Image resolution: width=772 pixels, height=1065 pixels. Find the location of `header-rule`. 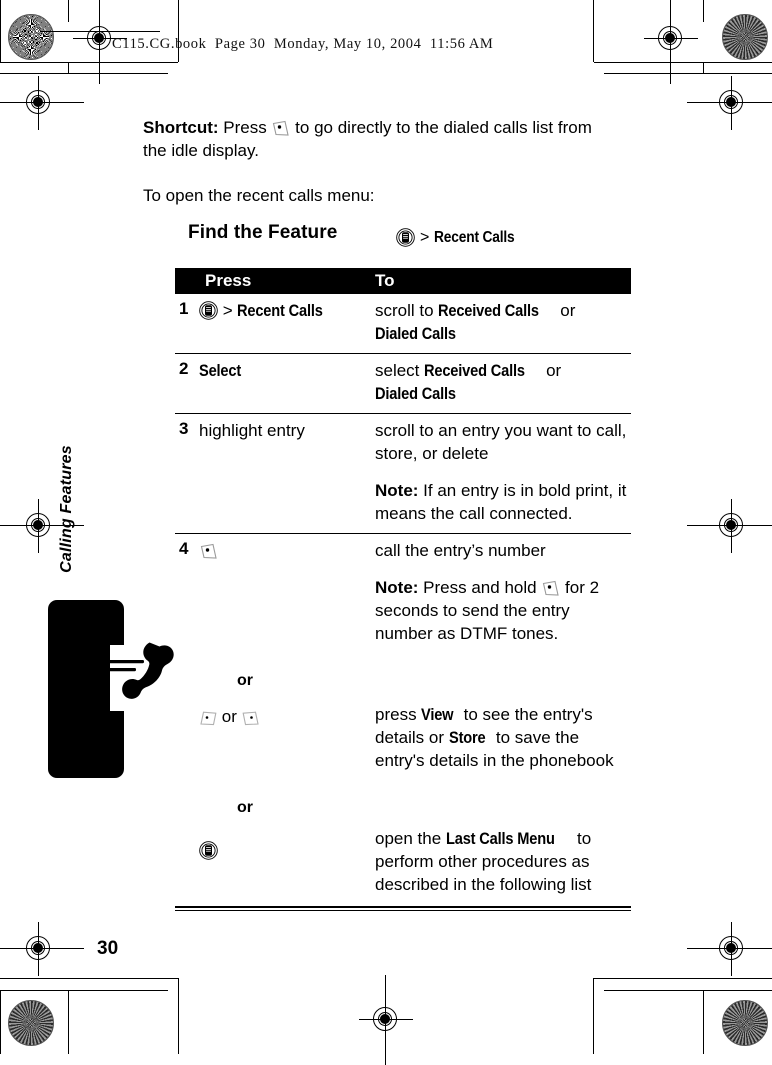

header-rule is located at coordinates (100, 31).